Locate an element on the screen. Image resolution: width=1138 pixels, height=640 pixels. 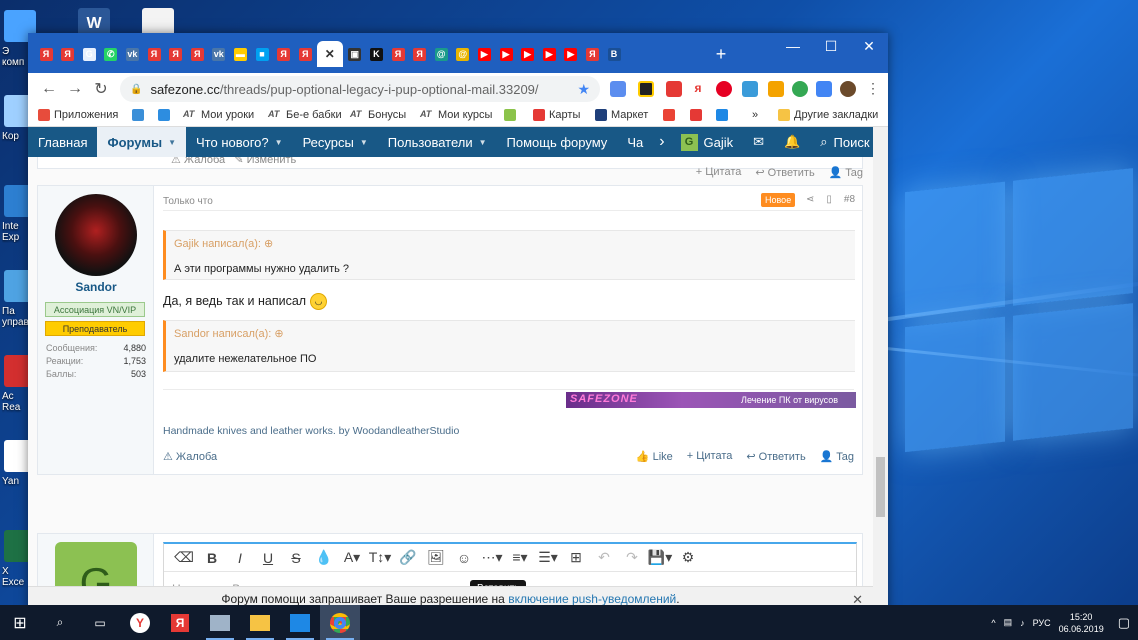
nav-item: Помощь форуму is located at coordinates (557, 142).